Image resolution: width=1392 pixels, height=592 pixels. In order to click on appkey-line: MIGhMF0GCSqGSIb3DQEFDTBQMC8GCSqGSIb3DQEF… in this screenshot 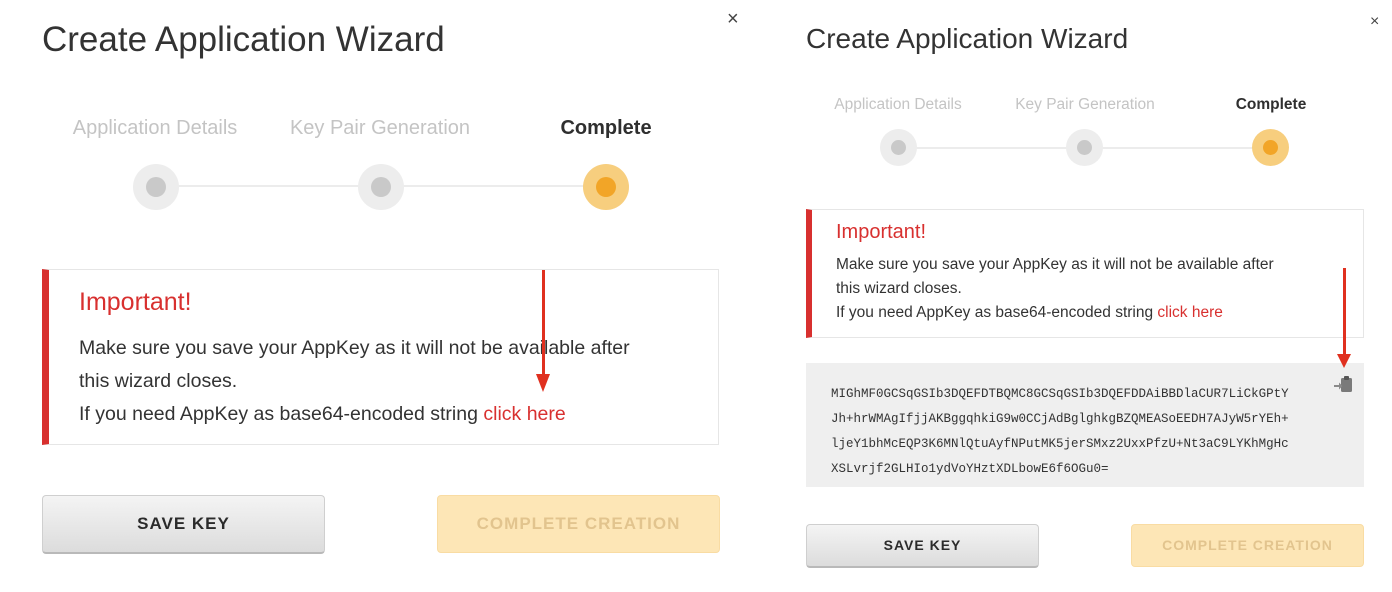, I will do `click(1060, 394)`.